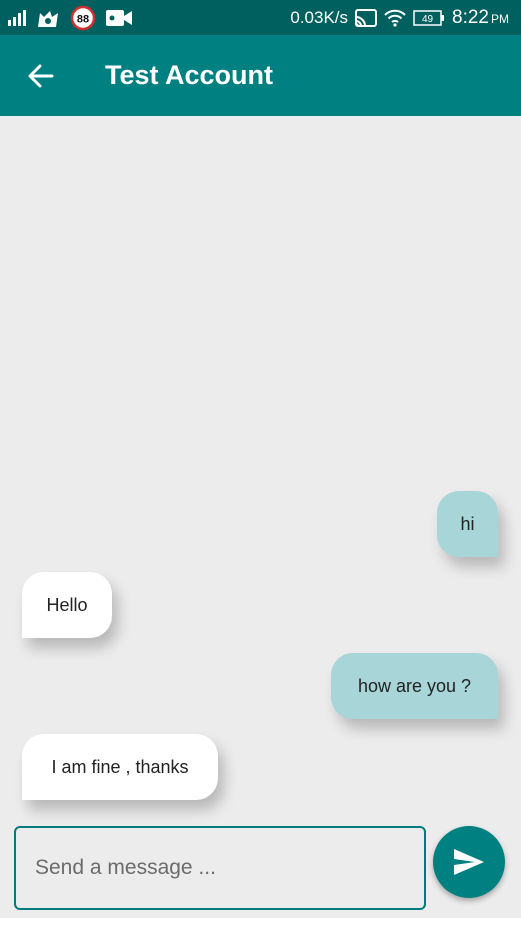 This screenshot has width=521, height=926. I want to click on cat-app-icon, so click(48, 18).